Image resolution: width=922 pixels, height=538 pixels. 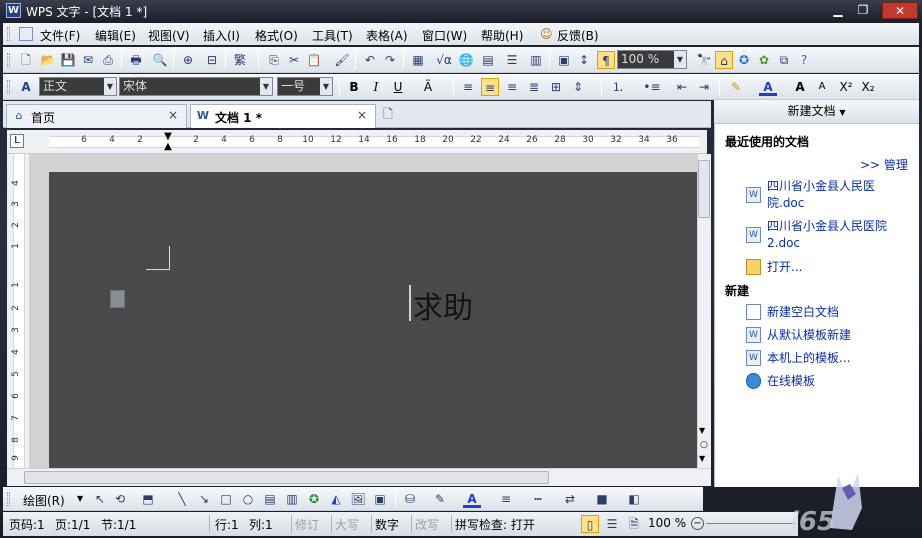 What do you see at coordinates (837, 381) in the screenshot?
I see `online-templates-link: 在线模板` at bounding box center [837, 381].